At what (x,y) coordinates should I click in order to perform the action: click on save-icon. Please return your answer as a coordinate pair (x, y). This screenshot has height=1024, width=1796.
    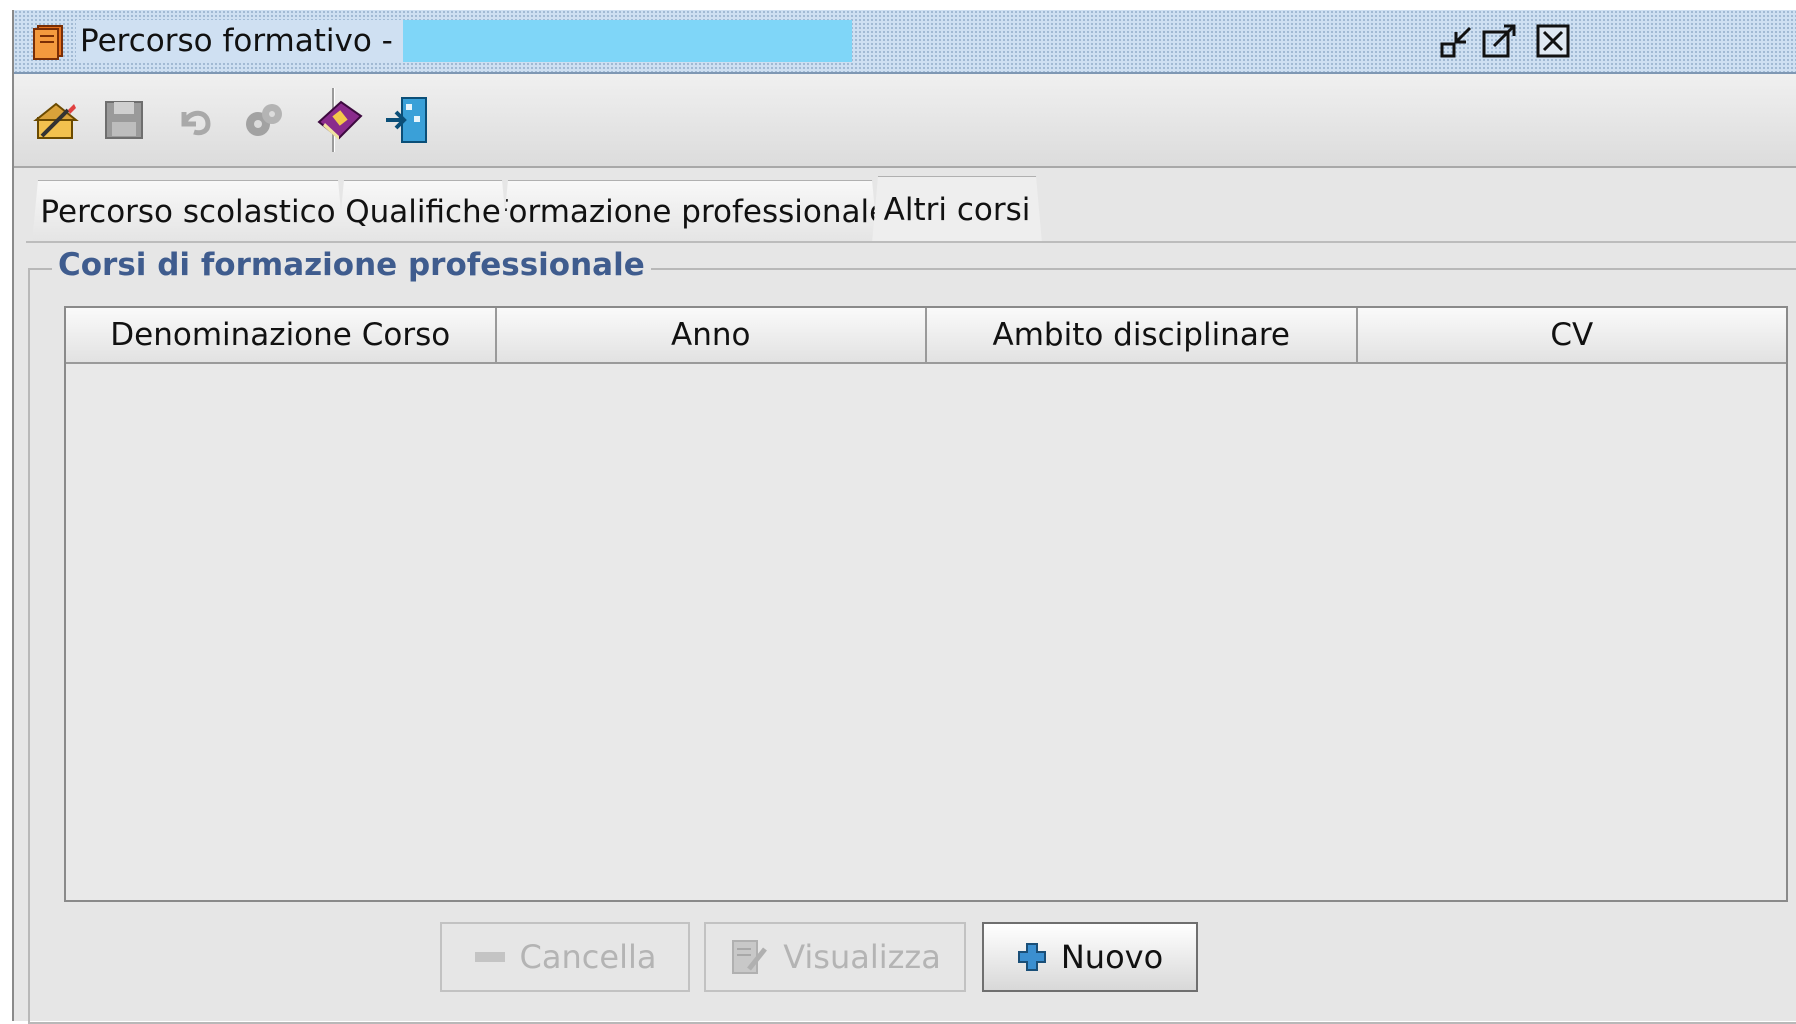
    Looking at the image, I should click on (124, 120).